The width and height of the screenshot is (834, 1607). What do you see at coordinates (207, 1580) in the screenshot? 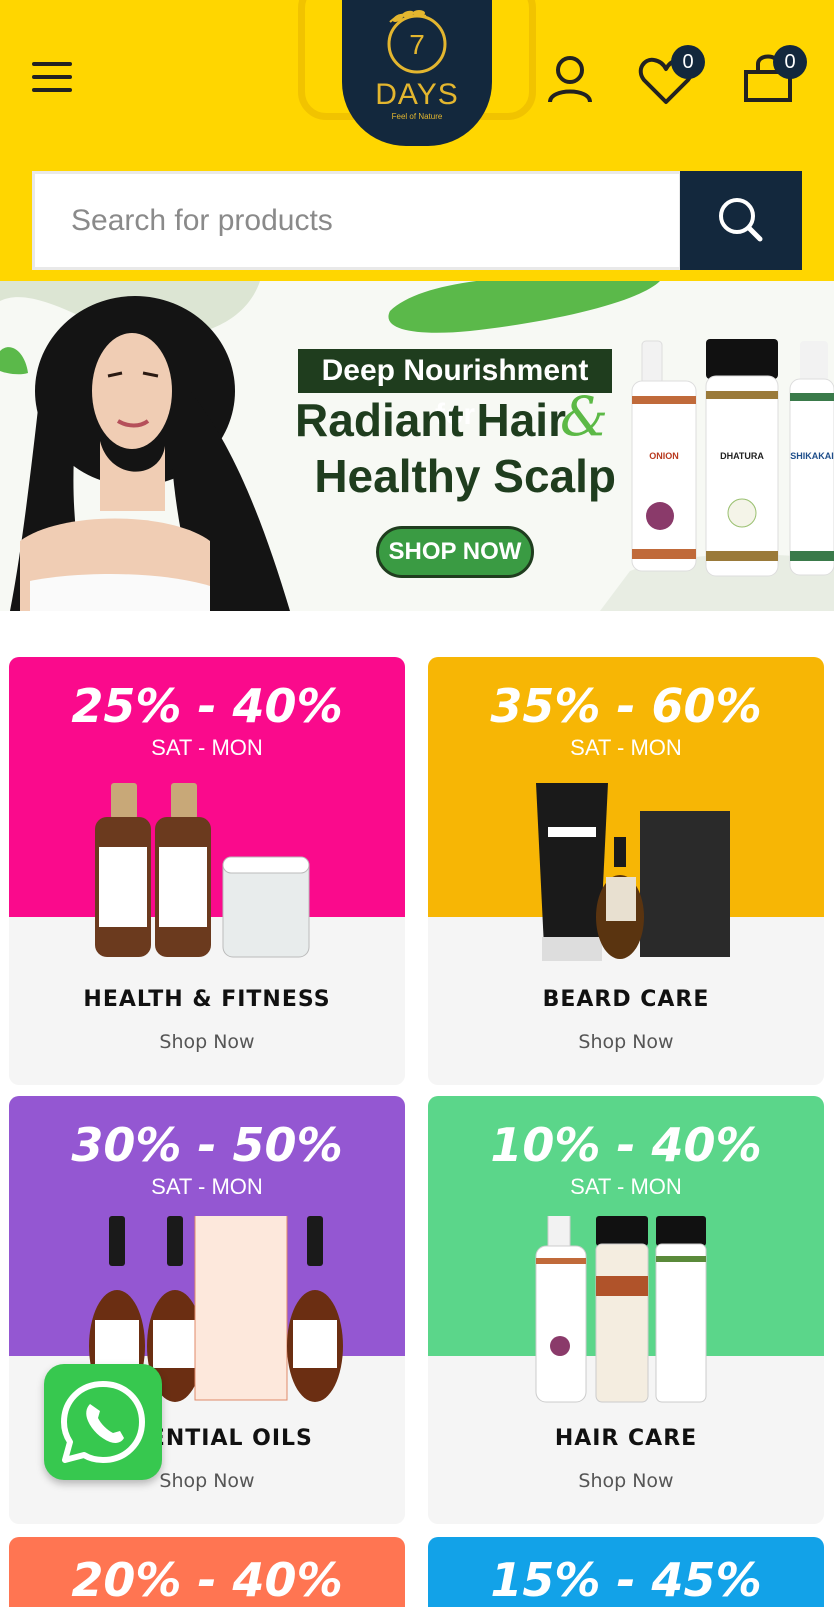
I see `discount-range: 20% - 40%` at bounding box center [207, 1580].